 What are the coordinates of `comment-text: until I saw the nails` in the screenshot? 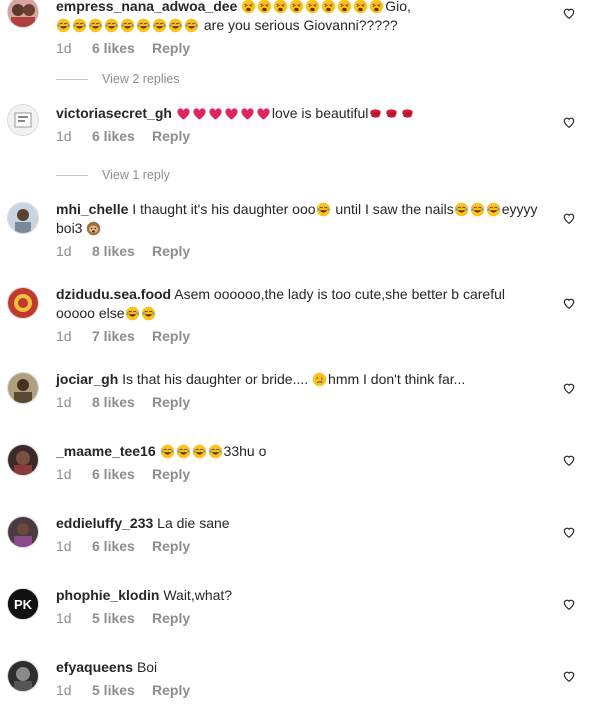 It's located at (392, 209).